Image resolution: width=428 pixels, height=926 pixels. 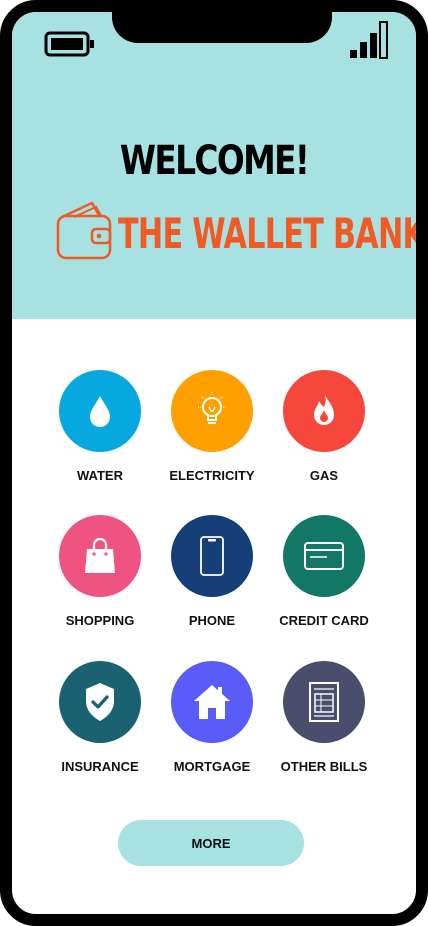 What do you see at coordinates (84, 230) in the screenshot?
I see `wallet-icon` at bounding box center [84, 230].